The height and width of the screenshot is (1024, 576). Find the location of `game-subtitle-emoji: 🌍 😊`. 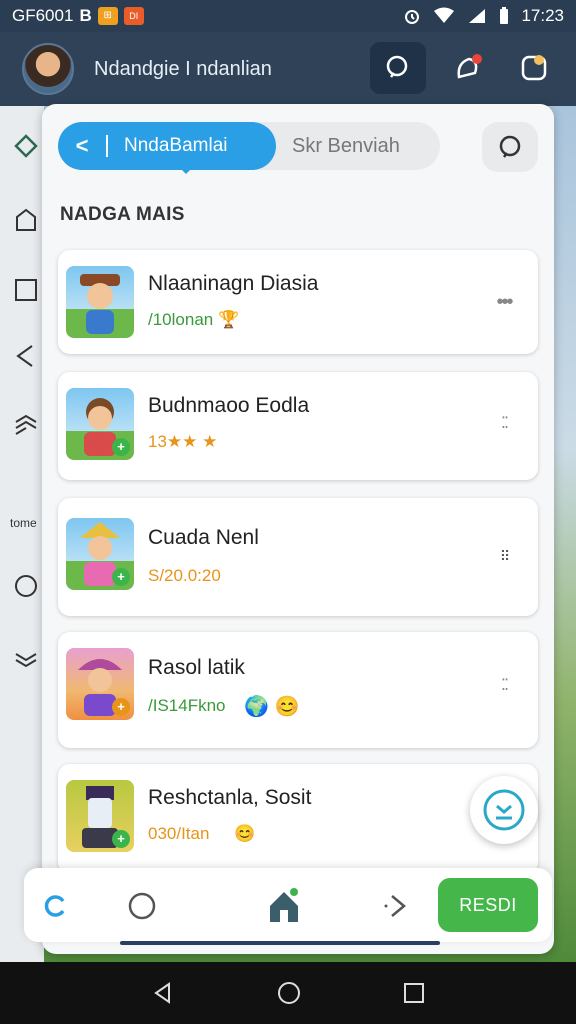

game-subtitle-emoji: 🌍 😊 is located at coordinates (272, 707).